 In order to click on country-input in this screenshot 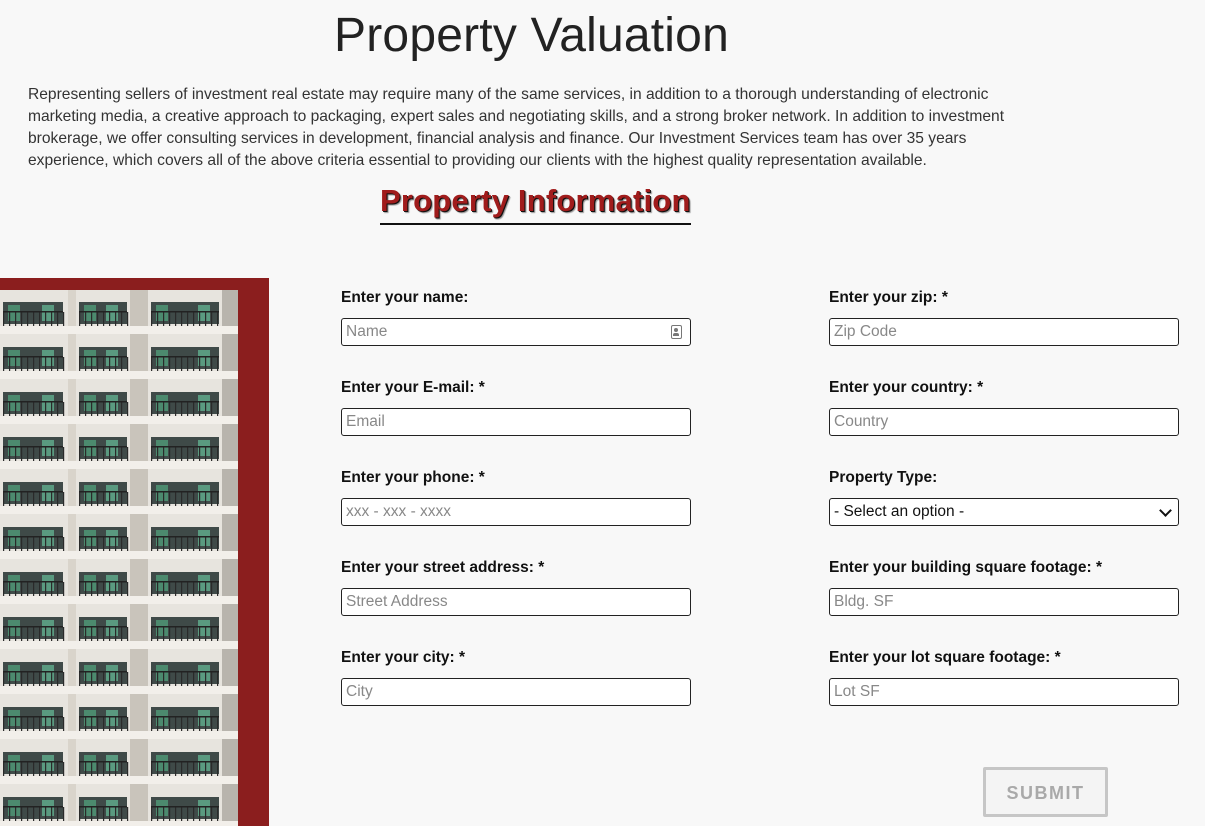, I will do `click(1004, 422)`.